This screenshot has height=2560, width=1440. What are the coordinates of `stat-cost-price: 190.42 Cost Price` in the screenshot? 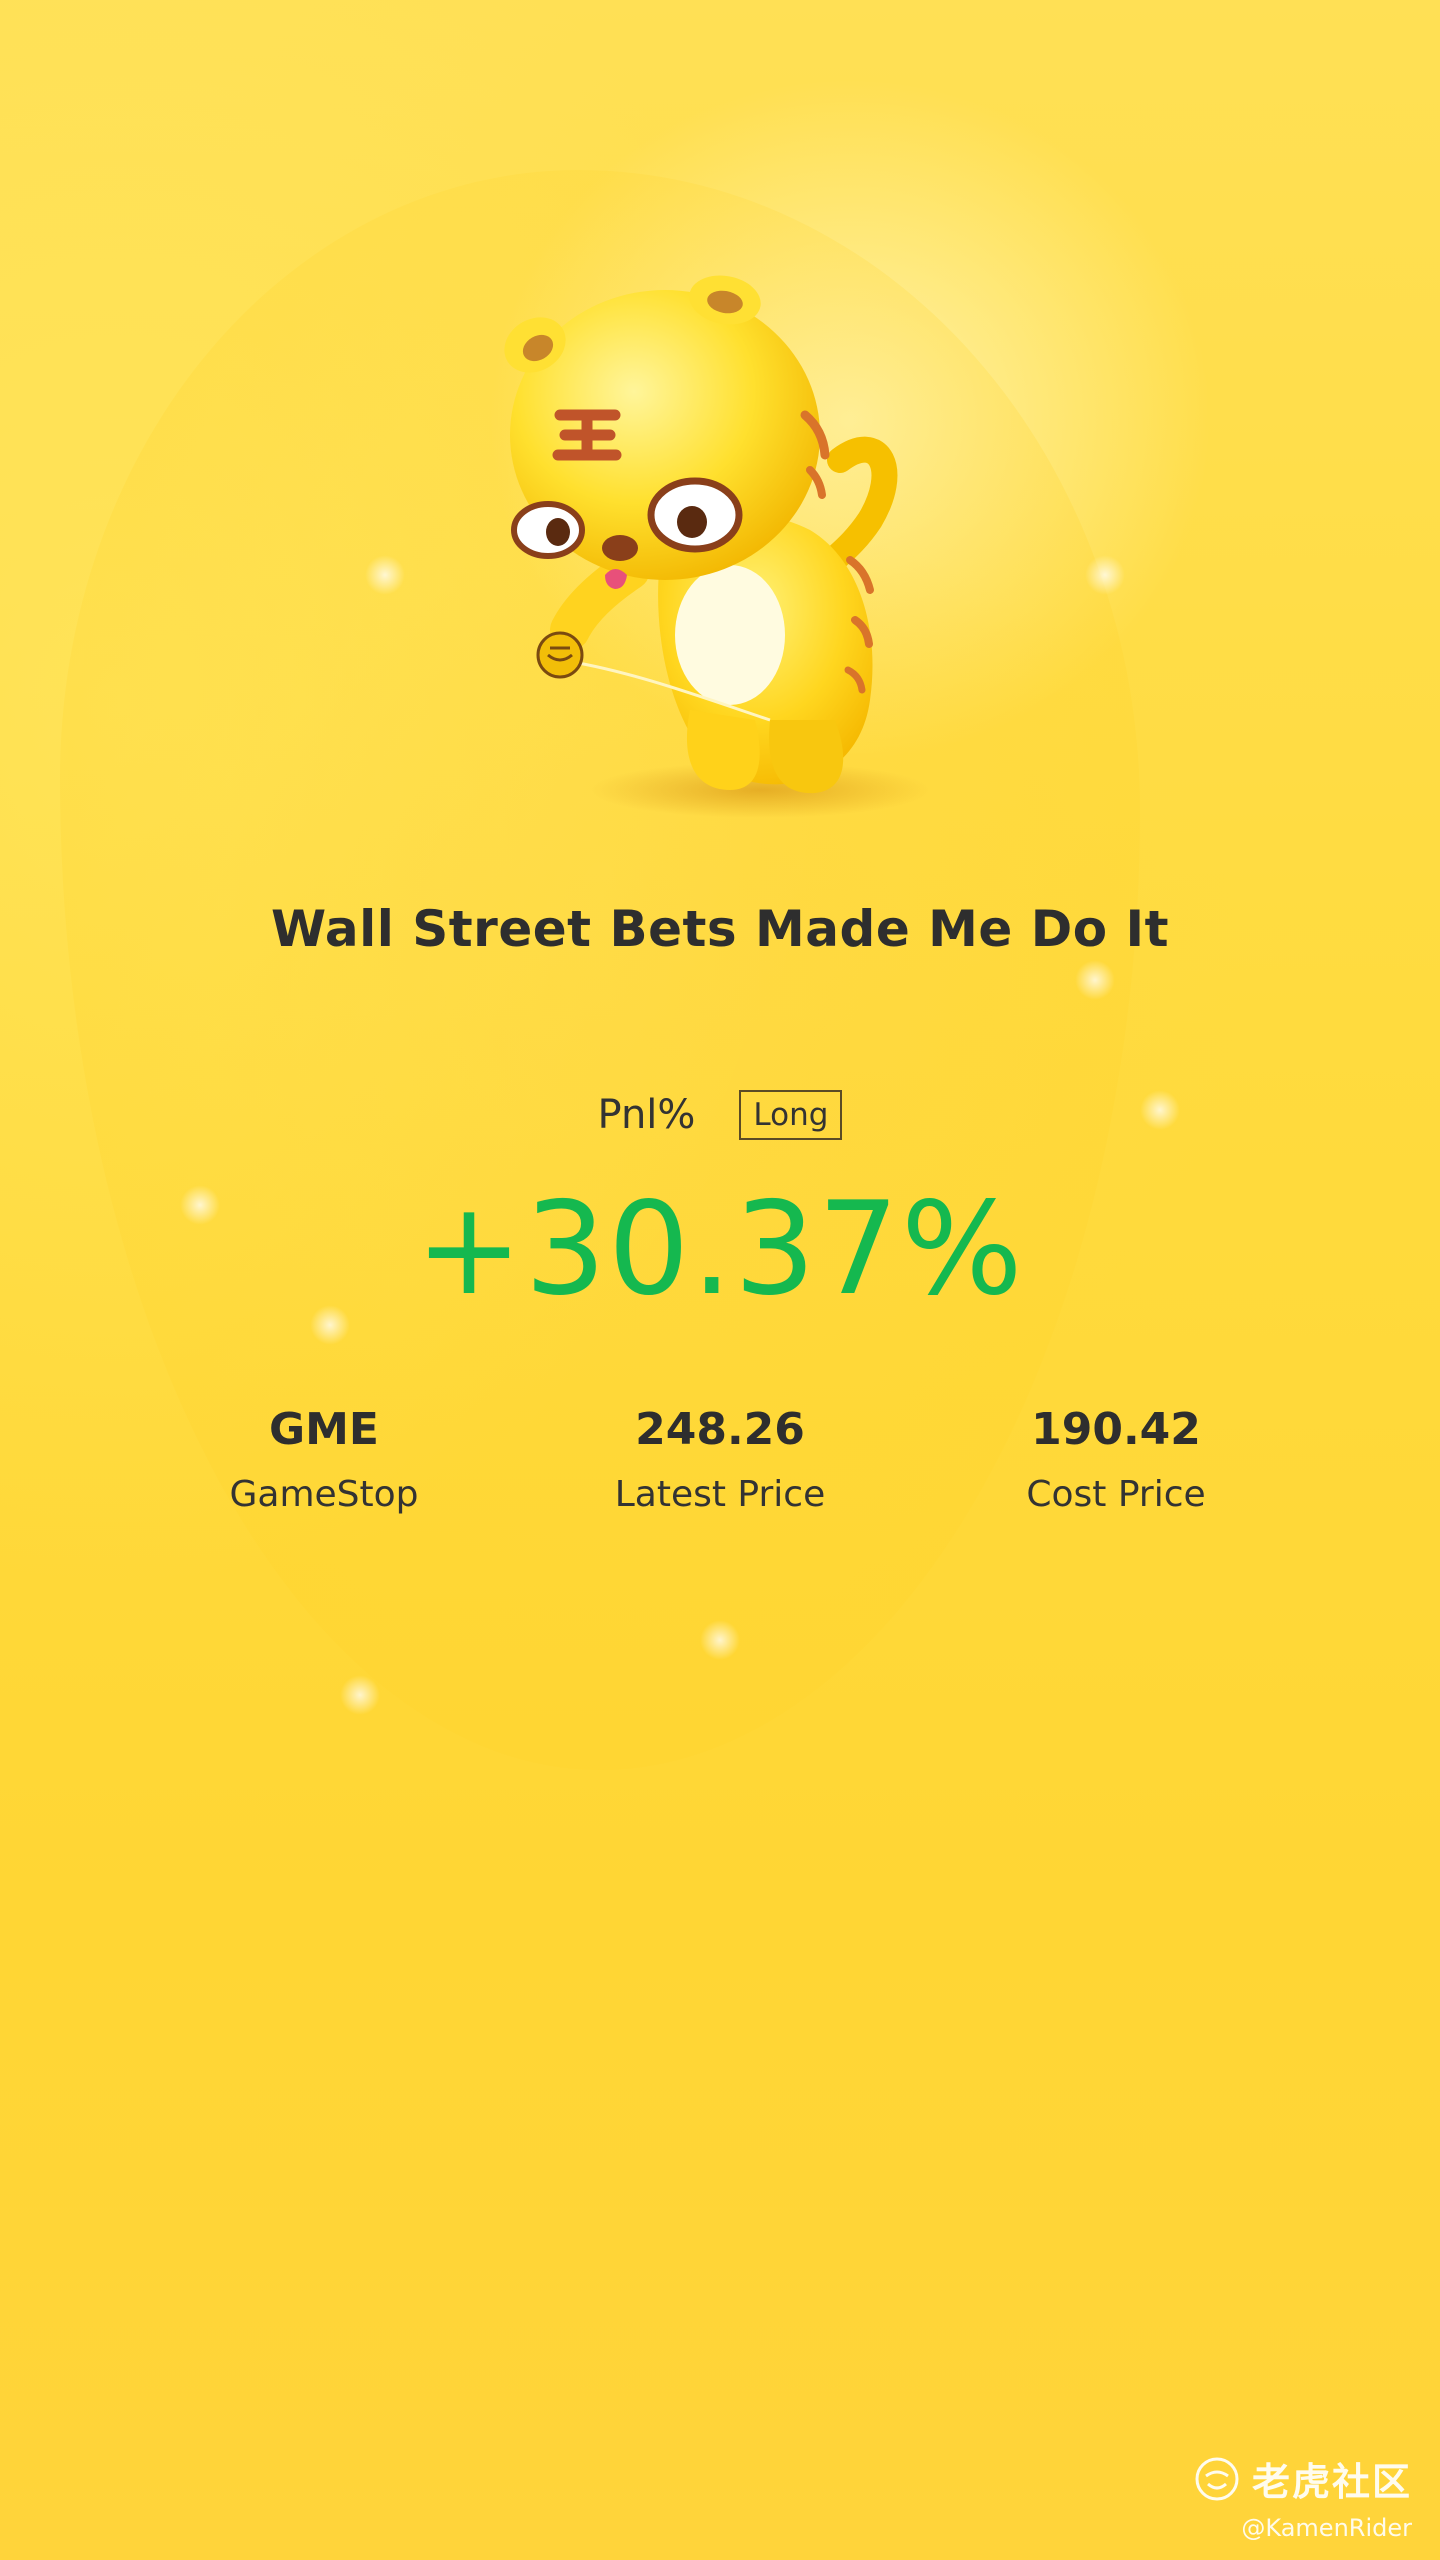 It's located at (1116, 1457).